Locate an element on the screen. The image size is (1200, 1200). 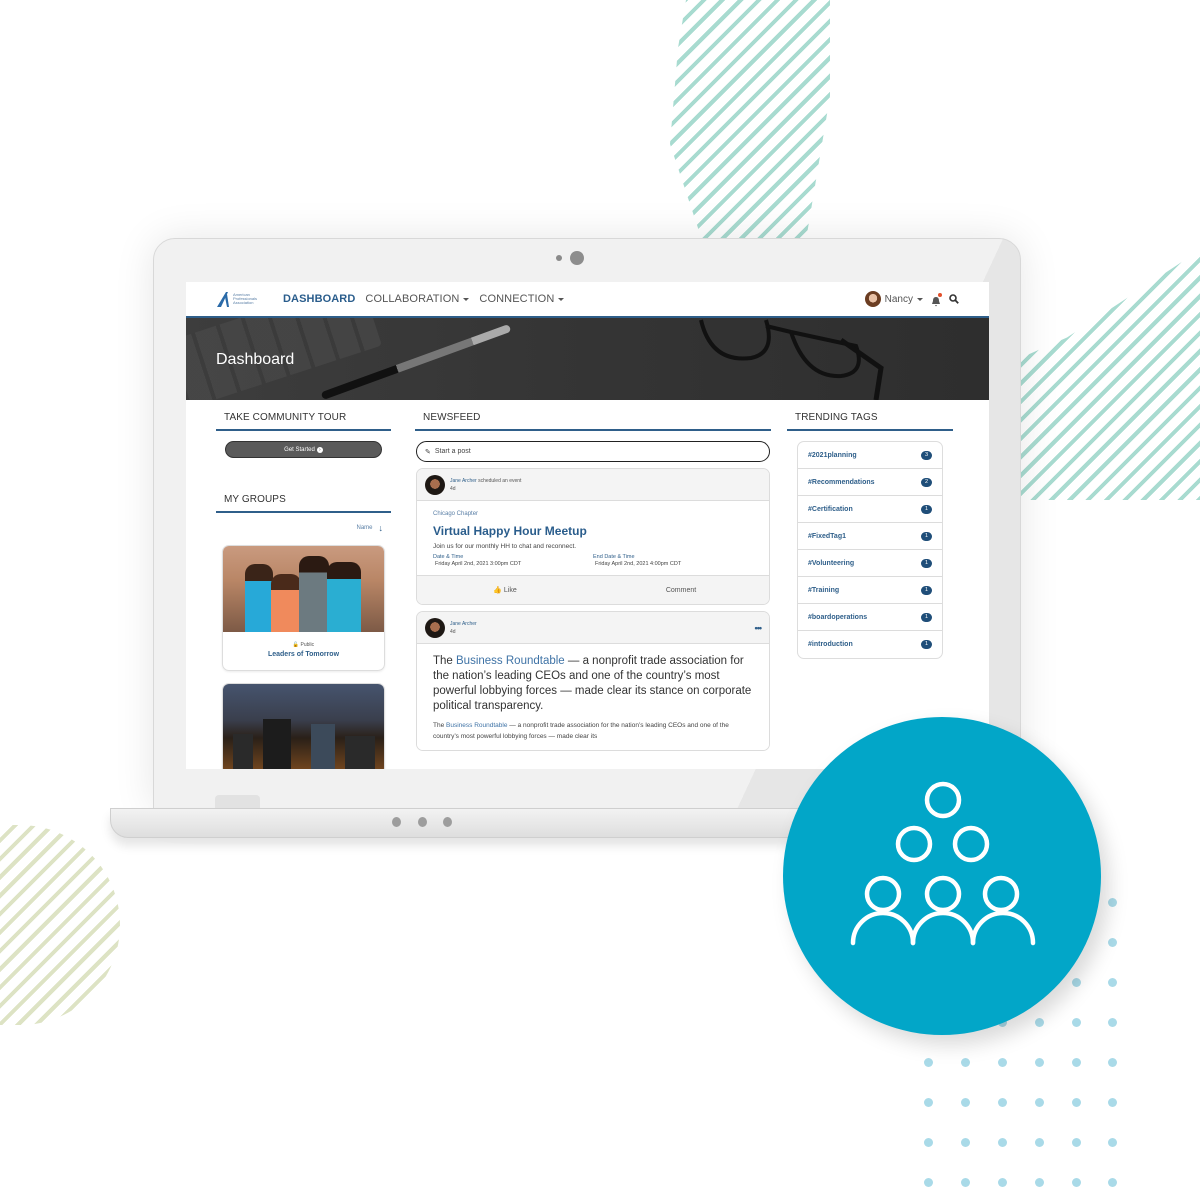
trending-tag-item: #2021planning 3 is located at coordinates (870, 455).